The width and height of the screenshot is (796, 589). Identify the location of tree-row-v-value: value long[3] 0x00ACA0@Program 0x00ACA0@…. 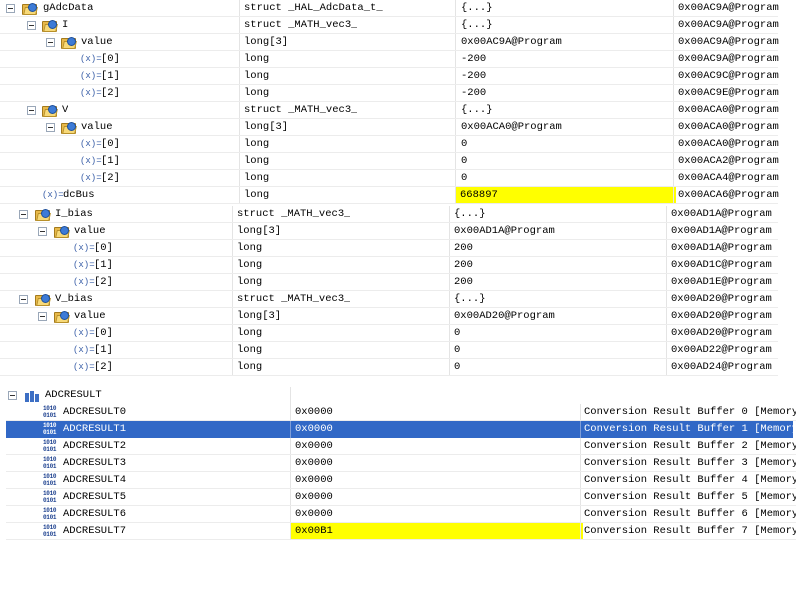
(389, 127).